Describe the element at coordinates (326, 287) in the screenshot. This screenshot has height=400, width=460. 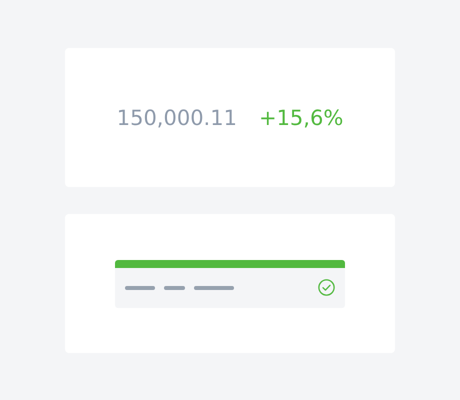
I see `check-circle-icon` at that location.